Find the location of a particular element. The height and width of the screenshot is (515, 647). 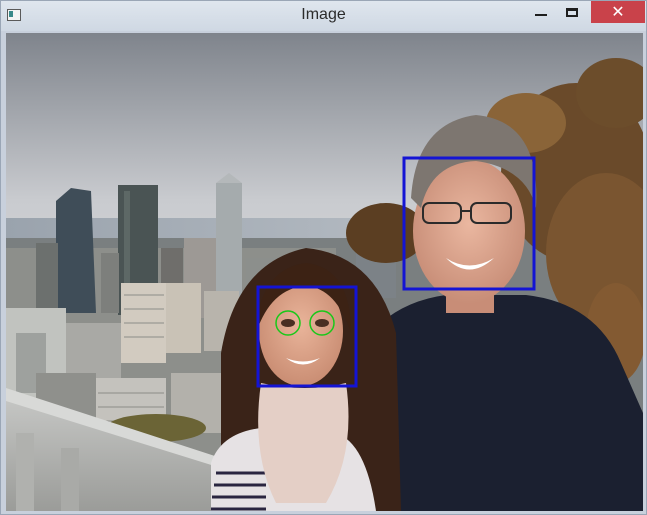

close-button: ✕ is located at coordinates (618, 12).